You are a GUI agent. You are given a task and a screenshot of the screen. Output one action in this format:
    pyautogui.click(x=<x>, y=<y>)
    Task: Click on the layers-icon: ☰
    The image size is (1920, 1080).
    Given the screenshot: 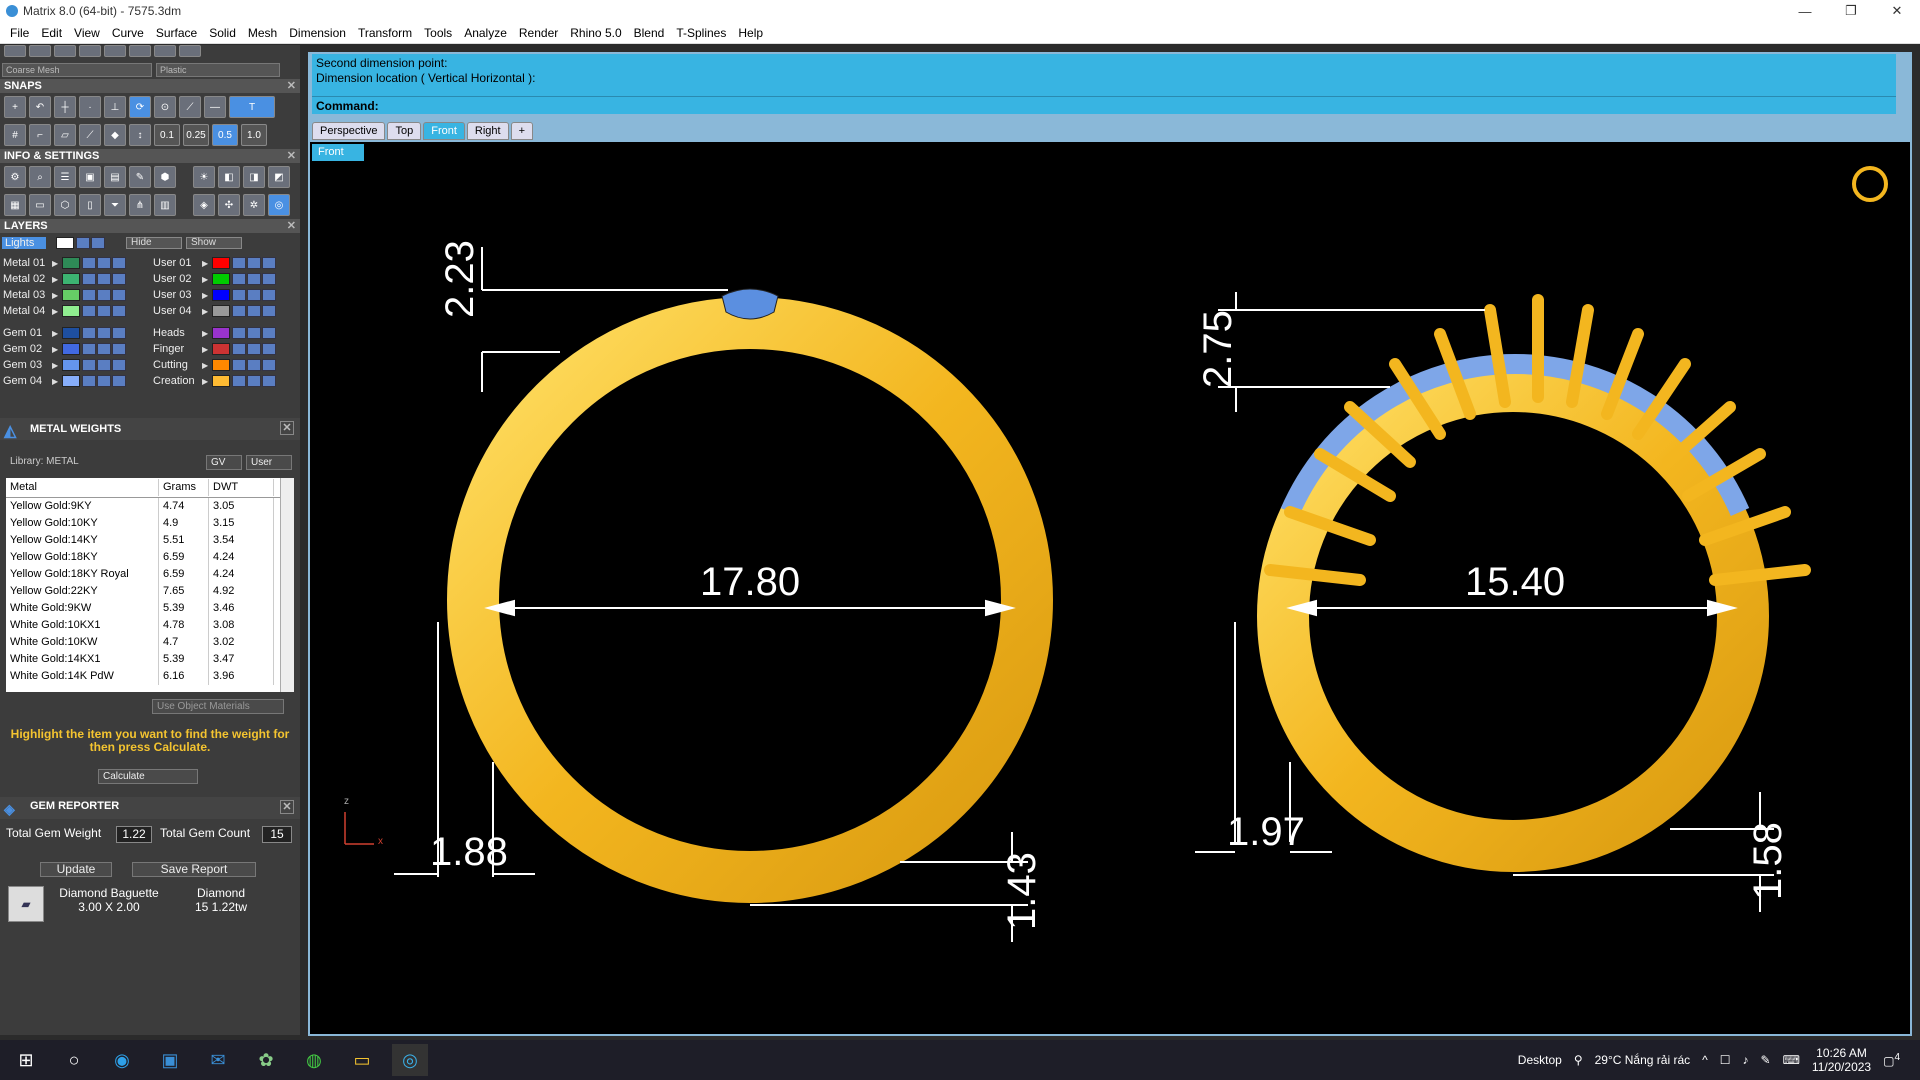 What is the action you would take?
    pyautogui.click(x=65, y=177)
    